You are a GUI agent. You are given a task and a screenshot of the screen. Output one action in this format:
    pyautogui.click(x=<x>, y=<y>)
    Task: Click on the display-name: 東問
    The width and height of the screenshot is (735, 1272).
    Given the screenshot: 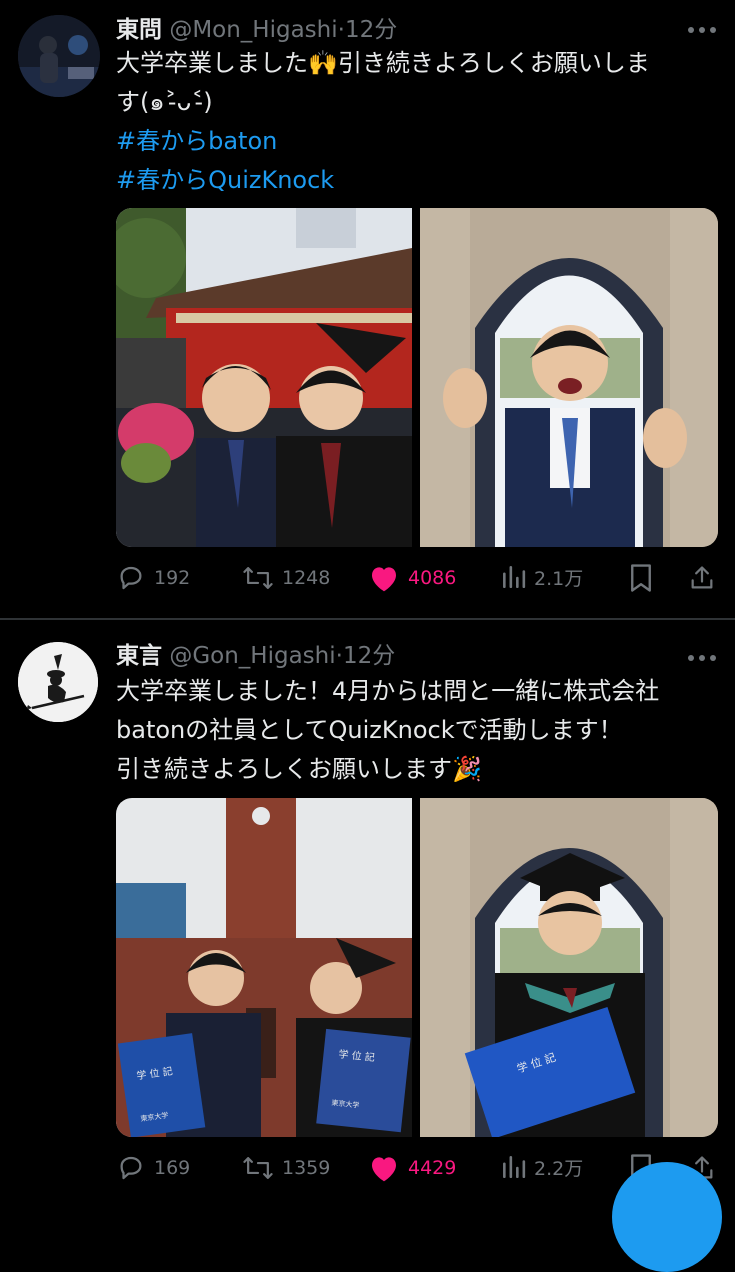 What is the action you would take?
    pyautogui.click(x=139, y=30)
    